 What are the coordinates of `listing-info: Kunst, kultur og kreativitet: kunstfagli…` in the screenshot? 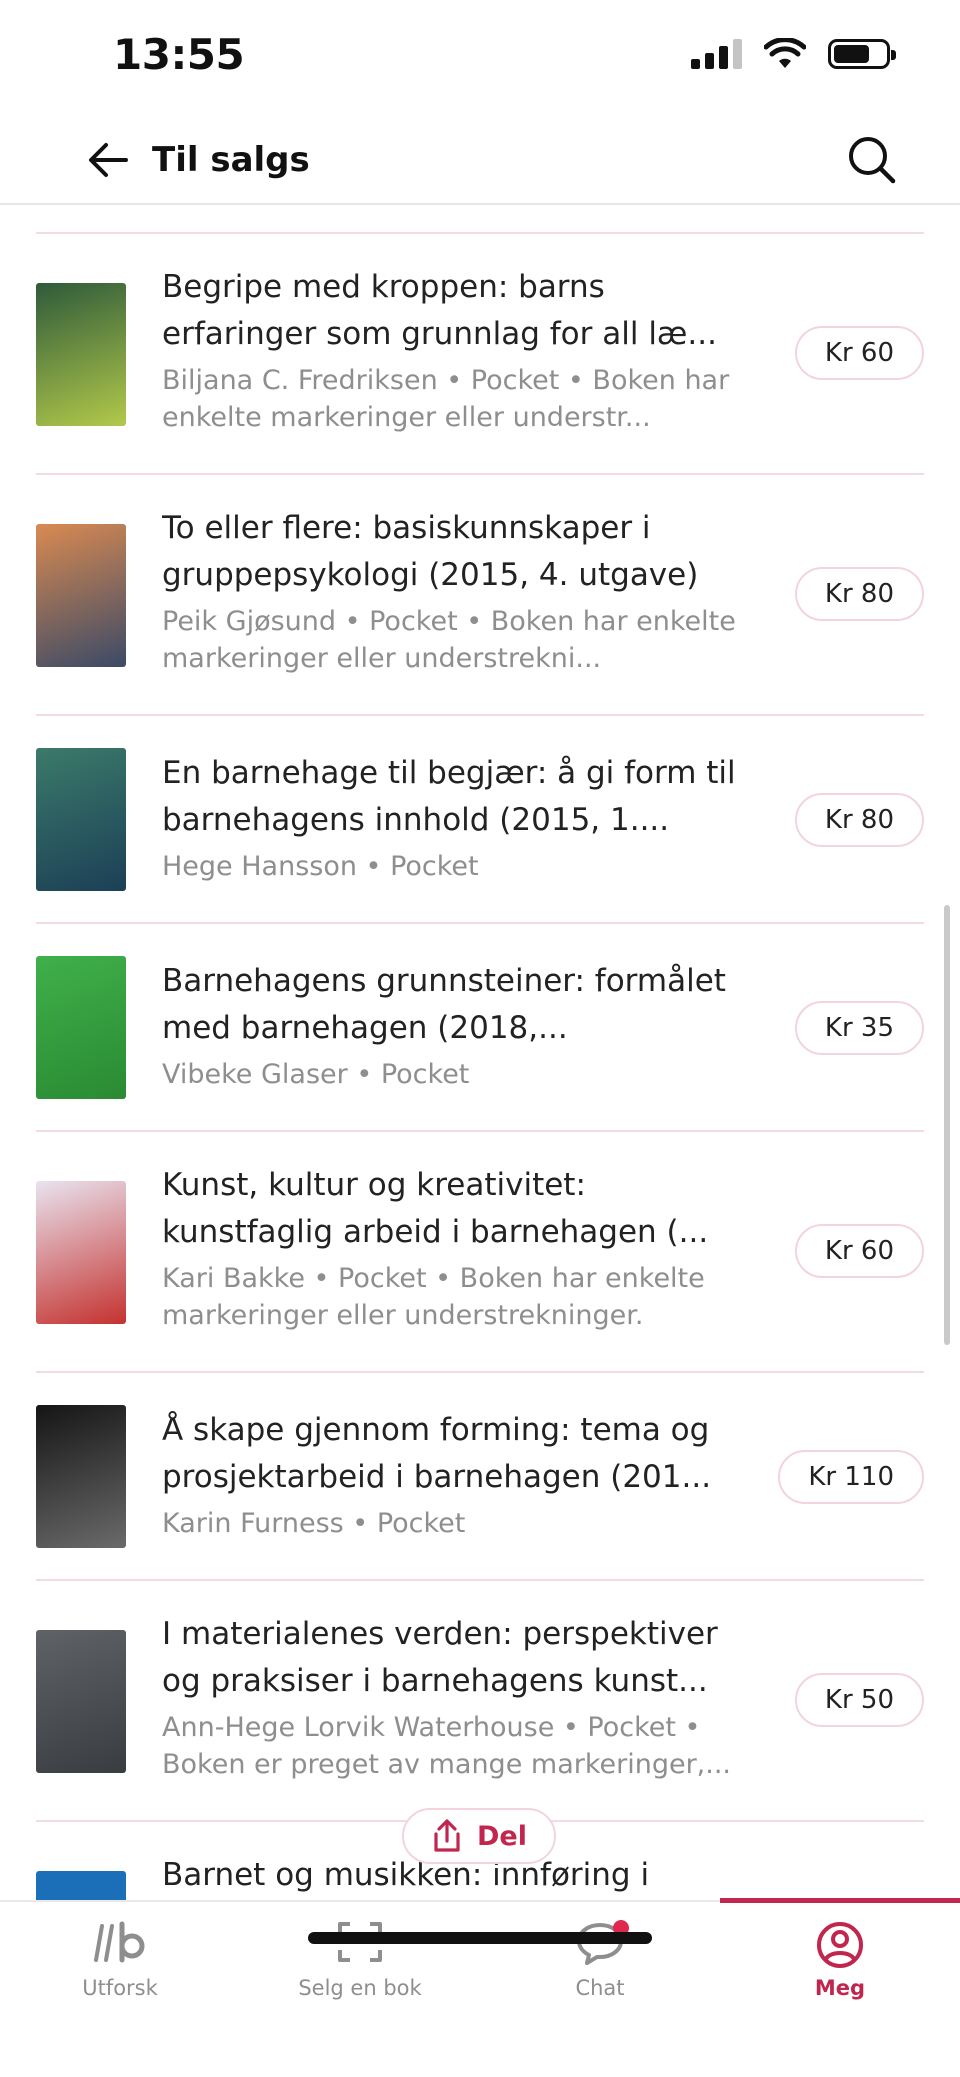 It's located at (462, 1248).